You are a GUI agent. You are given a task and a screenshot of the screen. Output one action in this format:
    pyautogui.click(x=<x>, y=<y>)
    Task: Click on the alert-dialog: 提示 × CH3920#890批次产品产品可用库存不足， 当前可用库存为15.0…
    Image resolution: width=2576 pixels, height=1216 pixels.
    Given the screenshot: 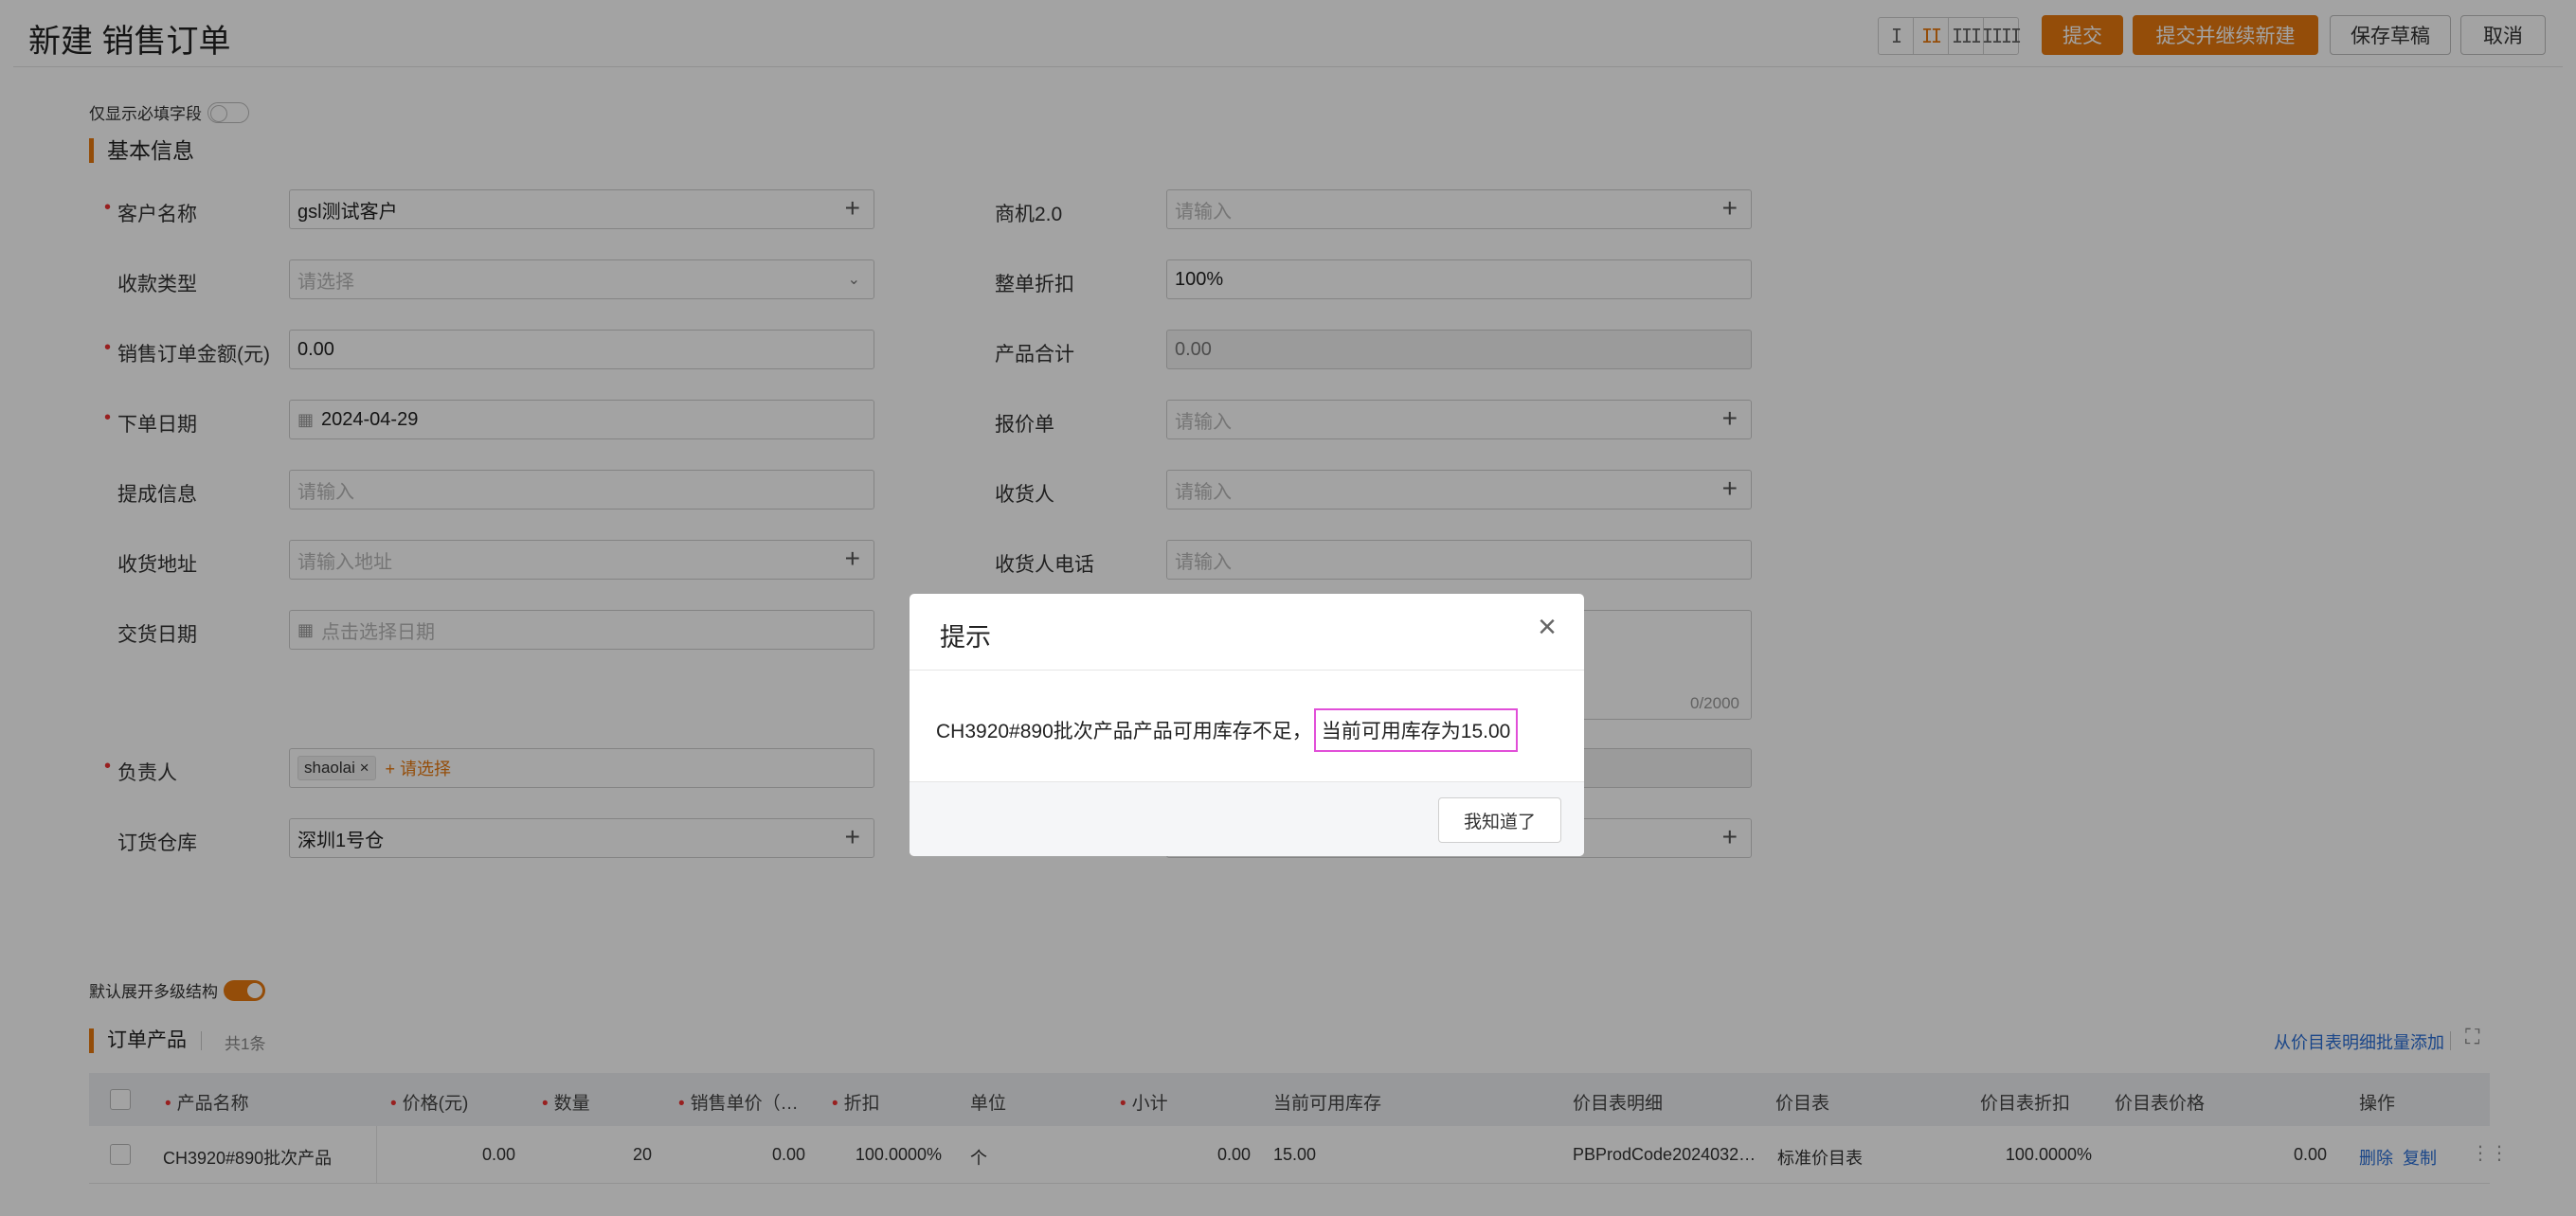 What is the action you would take?
    pyautogui.click(x=1247, y=725)
    